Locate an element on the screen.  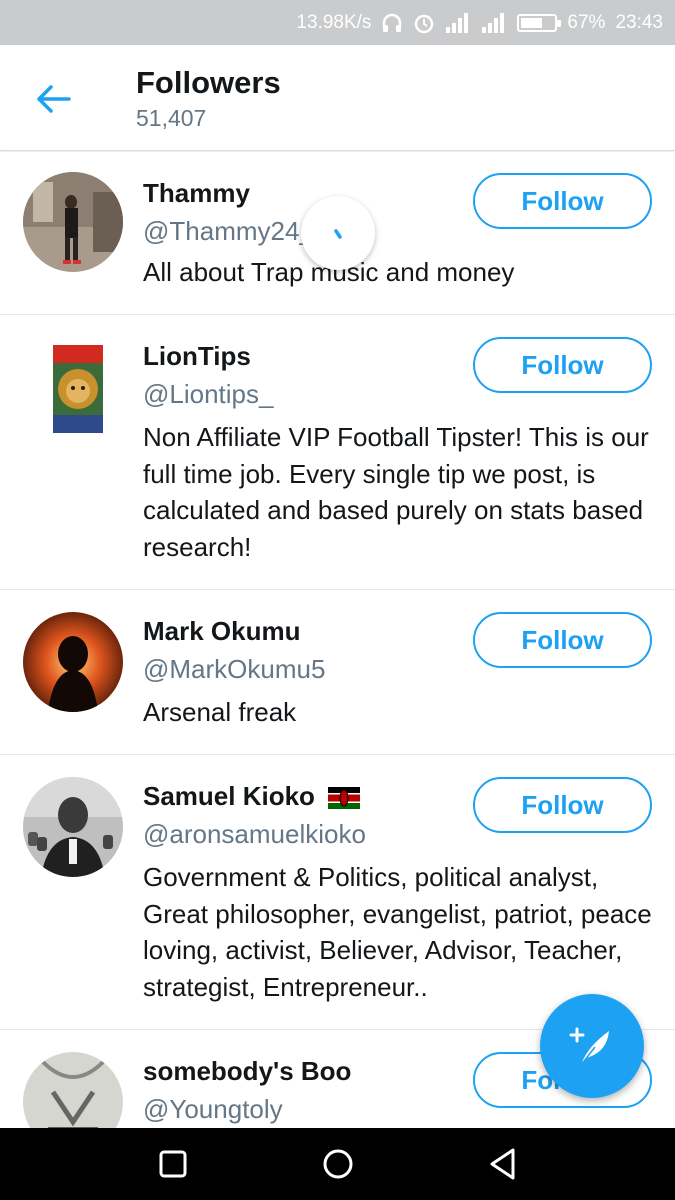
spinner-icon is located at coordinates (338, 234).